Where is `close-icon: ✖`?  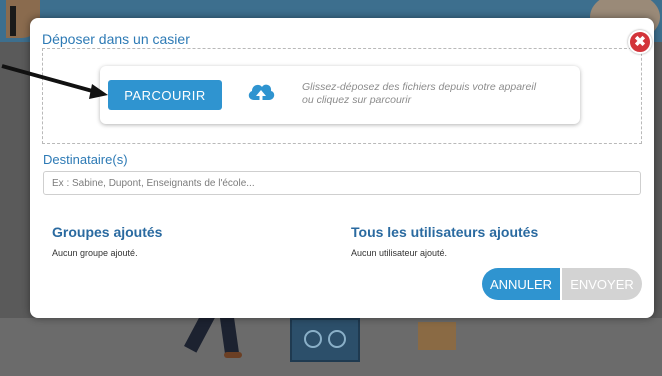 close-icon: ✖ is located at coordinates (640, 42).